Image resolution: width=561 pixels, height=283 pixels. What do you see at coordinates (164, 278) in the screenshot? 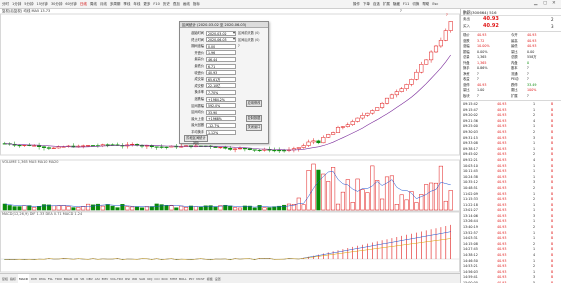
I see `indicator-tab: ROC` at bounding box center [164, 278].